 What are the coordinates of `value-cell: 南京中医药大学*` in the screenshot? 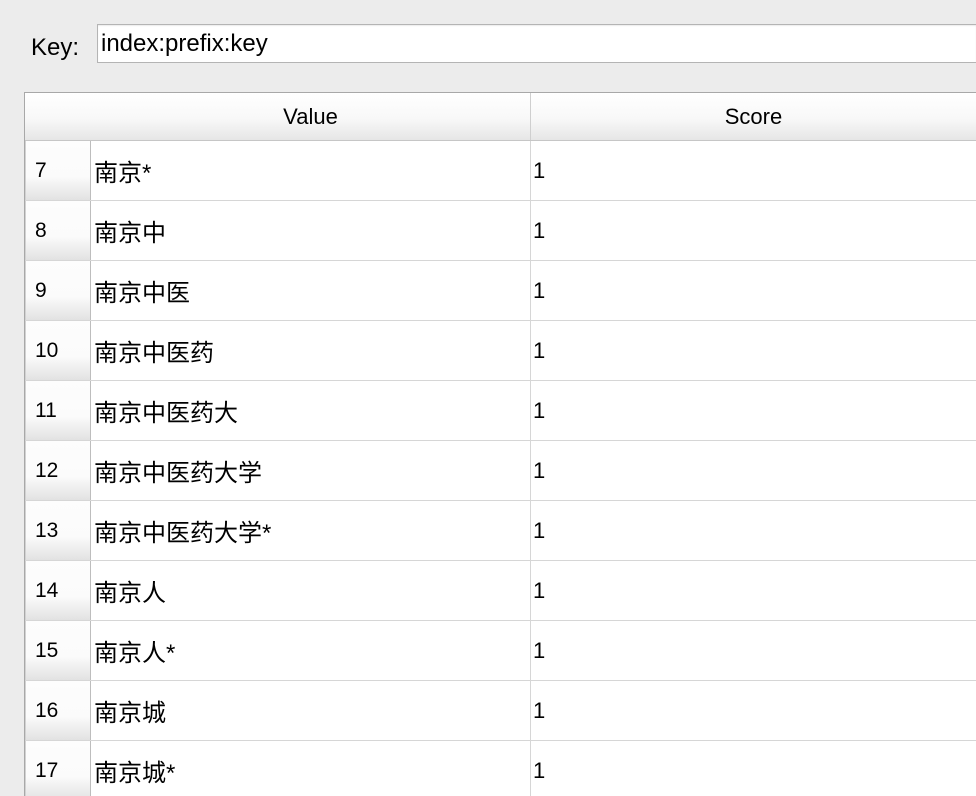 It's located at (311, 530).